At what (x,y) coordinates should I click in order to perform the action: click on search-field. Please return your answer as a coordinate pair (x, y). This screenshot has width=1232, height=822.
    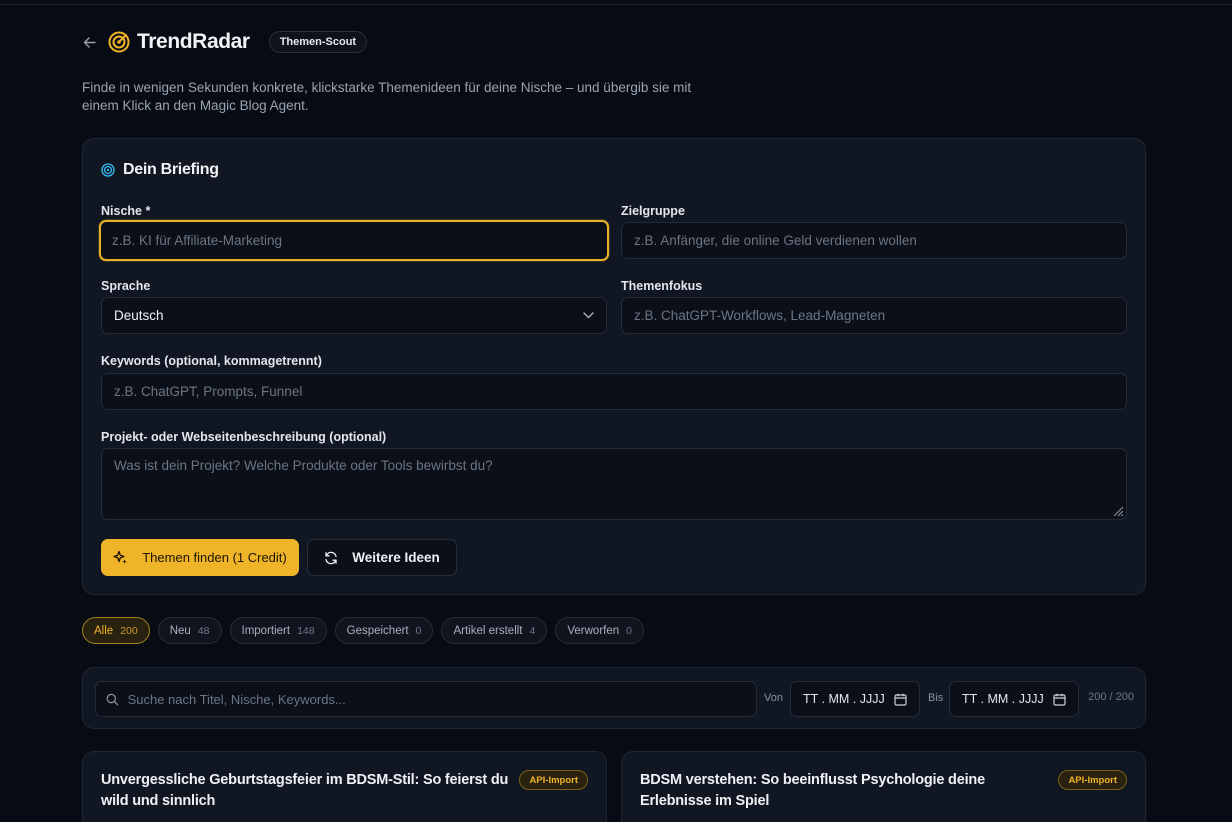
    Looking at the image, I should click on (426, 699).